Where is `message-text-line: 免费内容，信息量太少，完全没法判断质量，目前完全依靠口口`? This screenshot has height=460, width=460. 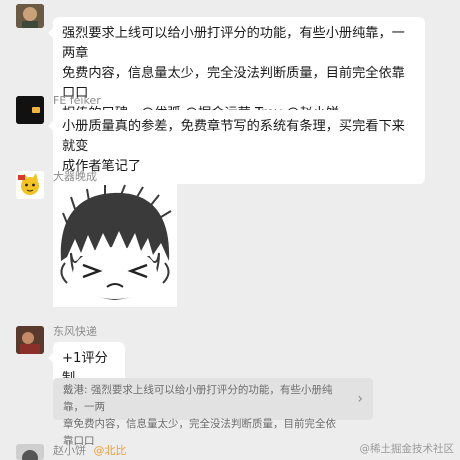
message-text-line: 免费内容，信息量太少，完全没法判断质量，目前完全依靠口口 is located at coordinates (233, 83).